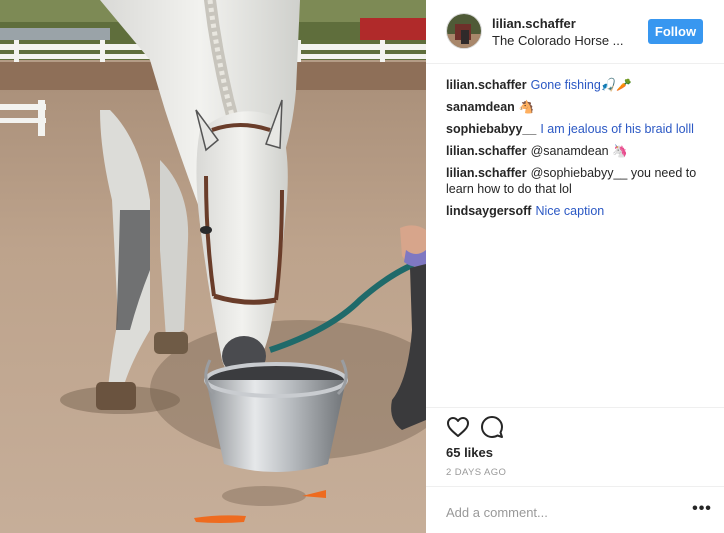  I want to click on likes-count: 65 likes, so click(469, 452).